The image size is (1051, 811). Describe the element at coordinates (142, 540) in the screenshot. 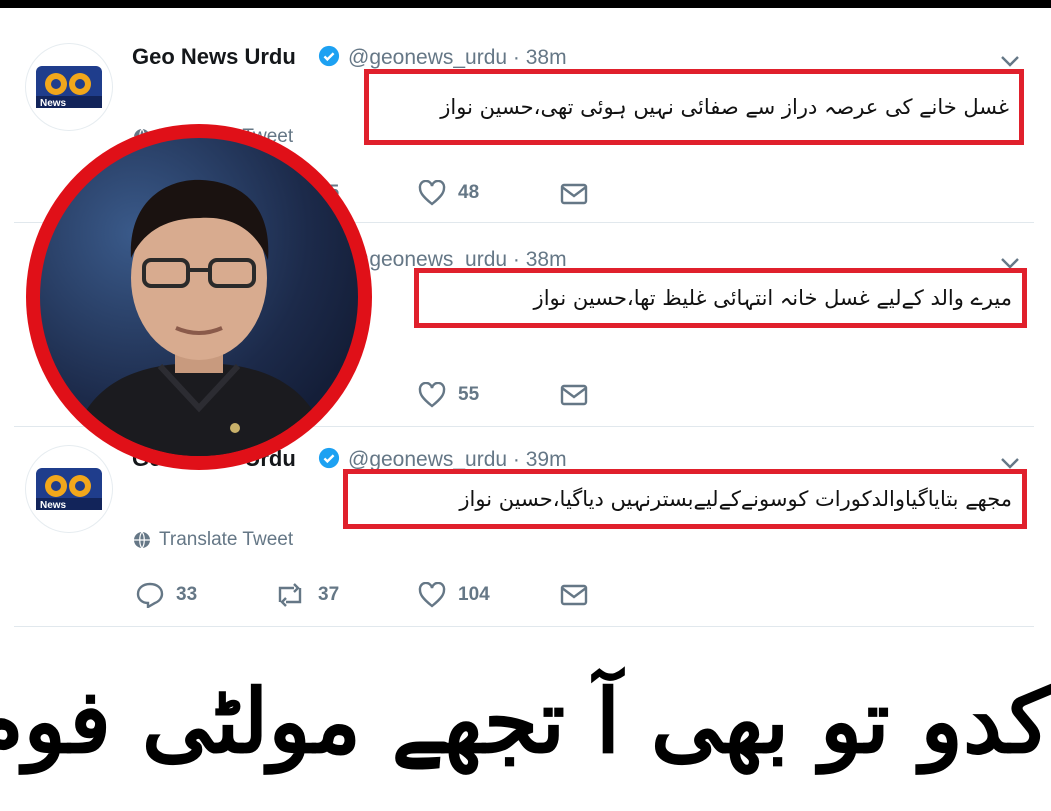

I see `globe-icon` at that location.